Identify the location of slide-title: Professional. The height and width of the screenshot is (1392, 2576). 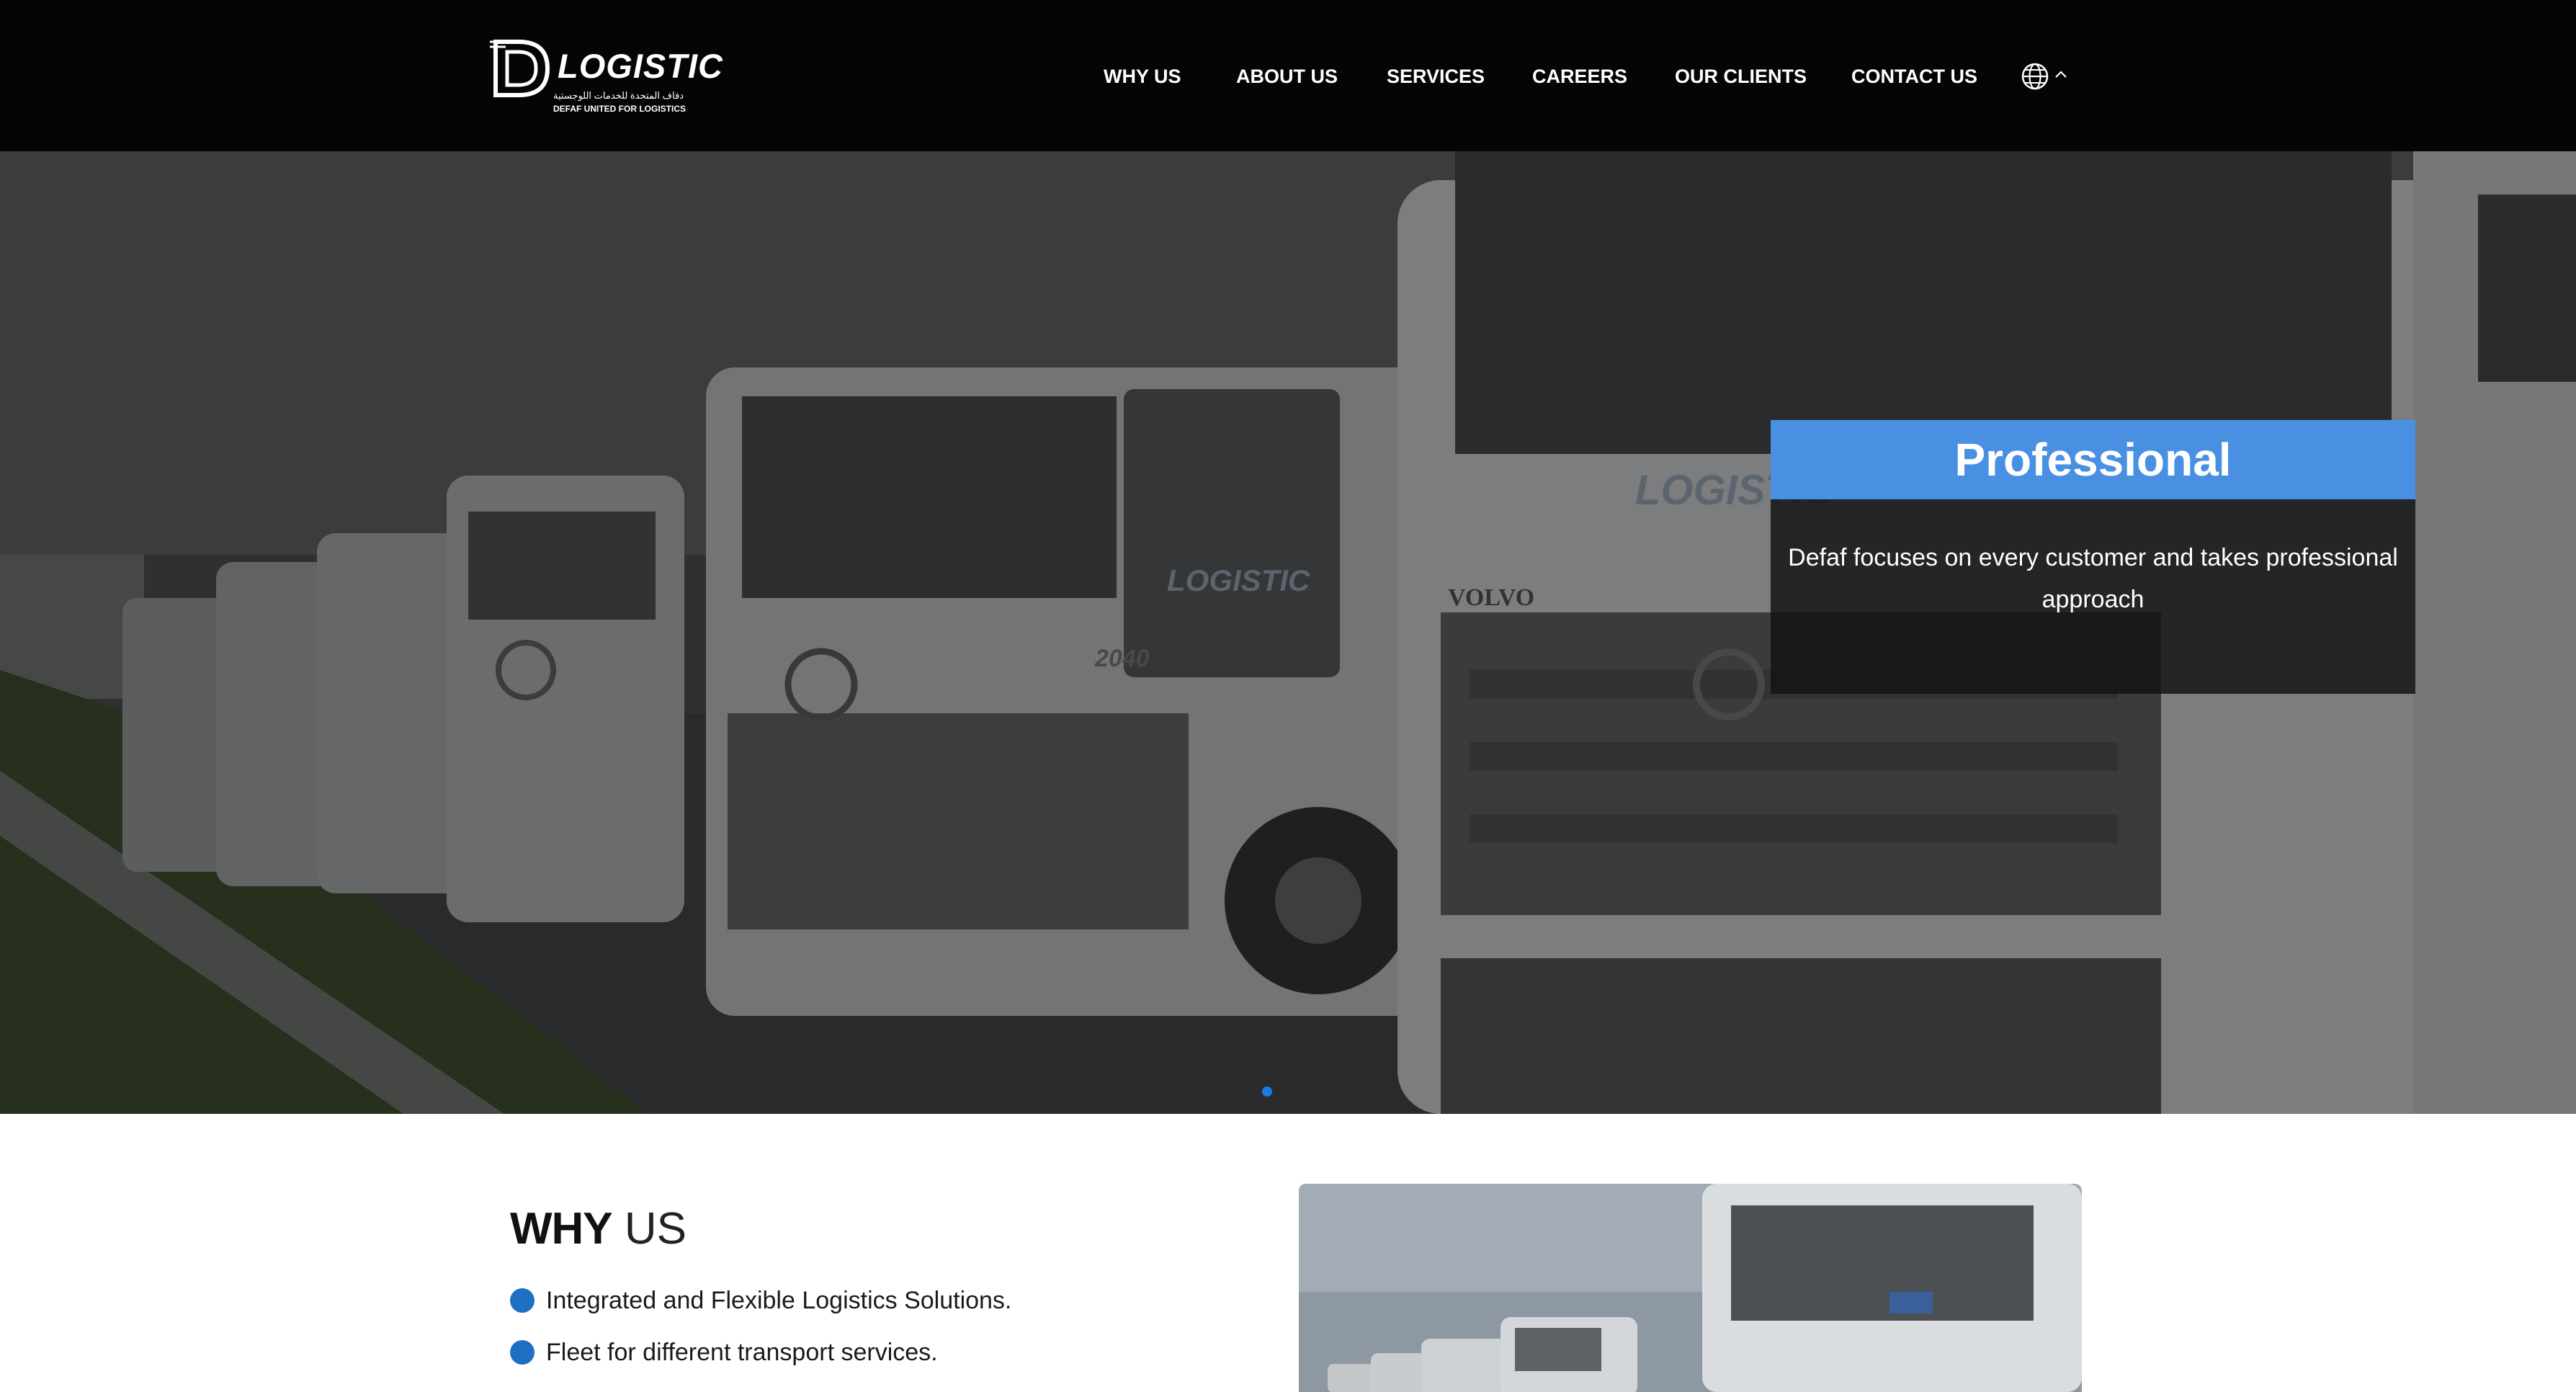
(2093, 459).